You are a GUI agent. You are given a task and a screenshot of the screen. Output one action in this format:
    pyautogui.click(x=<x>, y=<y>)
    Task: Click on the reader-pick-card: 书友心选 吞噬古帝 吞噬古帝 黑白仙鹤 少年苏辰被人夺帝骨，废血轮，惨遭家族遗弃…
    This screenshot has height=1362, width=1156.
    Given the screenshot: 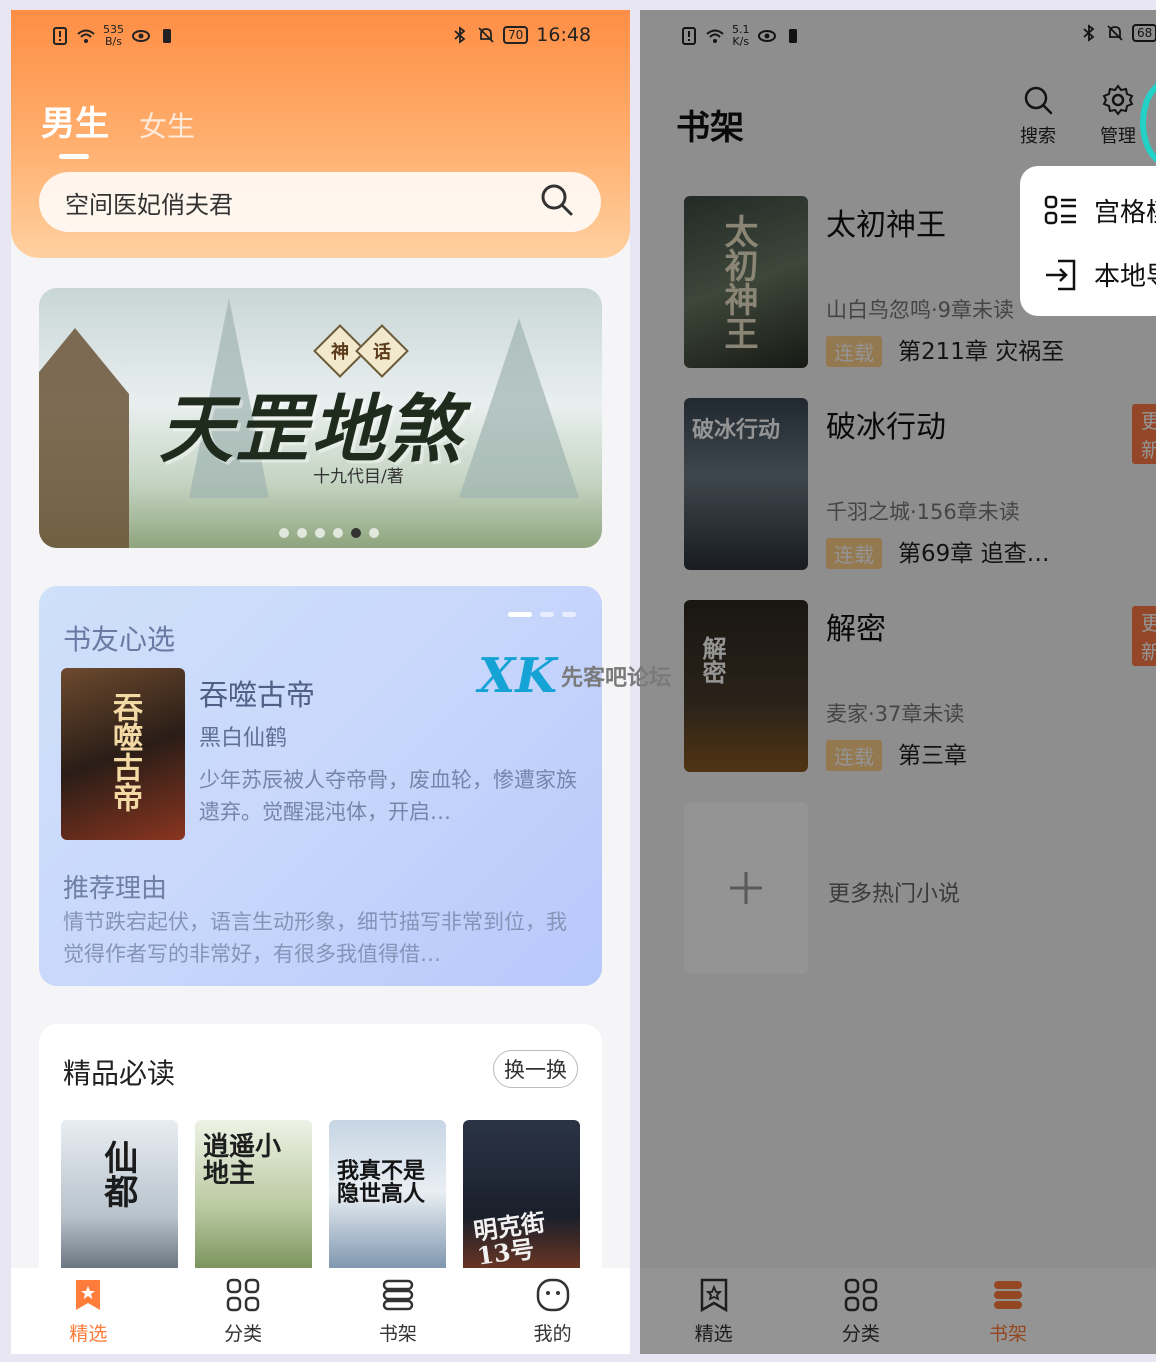 What is the action you would take?
    pyautogui.click(x=320, y=786)
    